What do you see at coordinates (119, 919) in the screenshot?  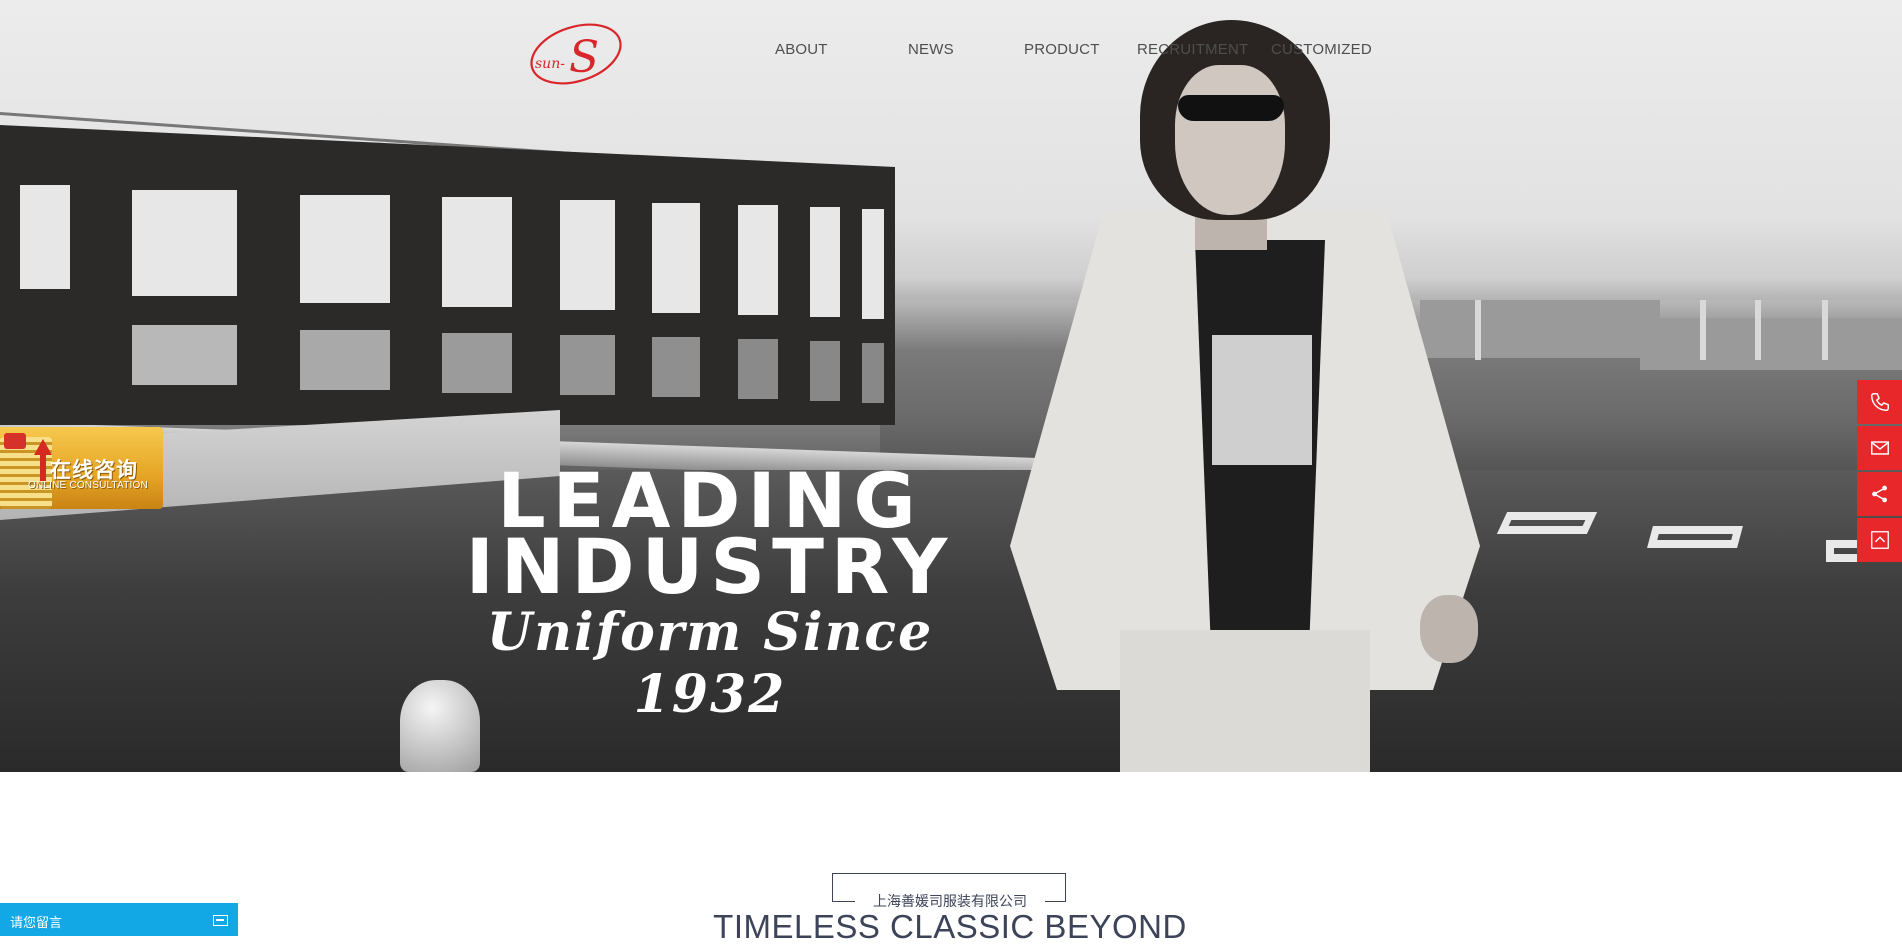 I see `leave-message-bar: 请您留言` at bounding box center [119, 919].